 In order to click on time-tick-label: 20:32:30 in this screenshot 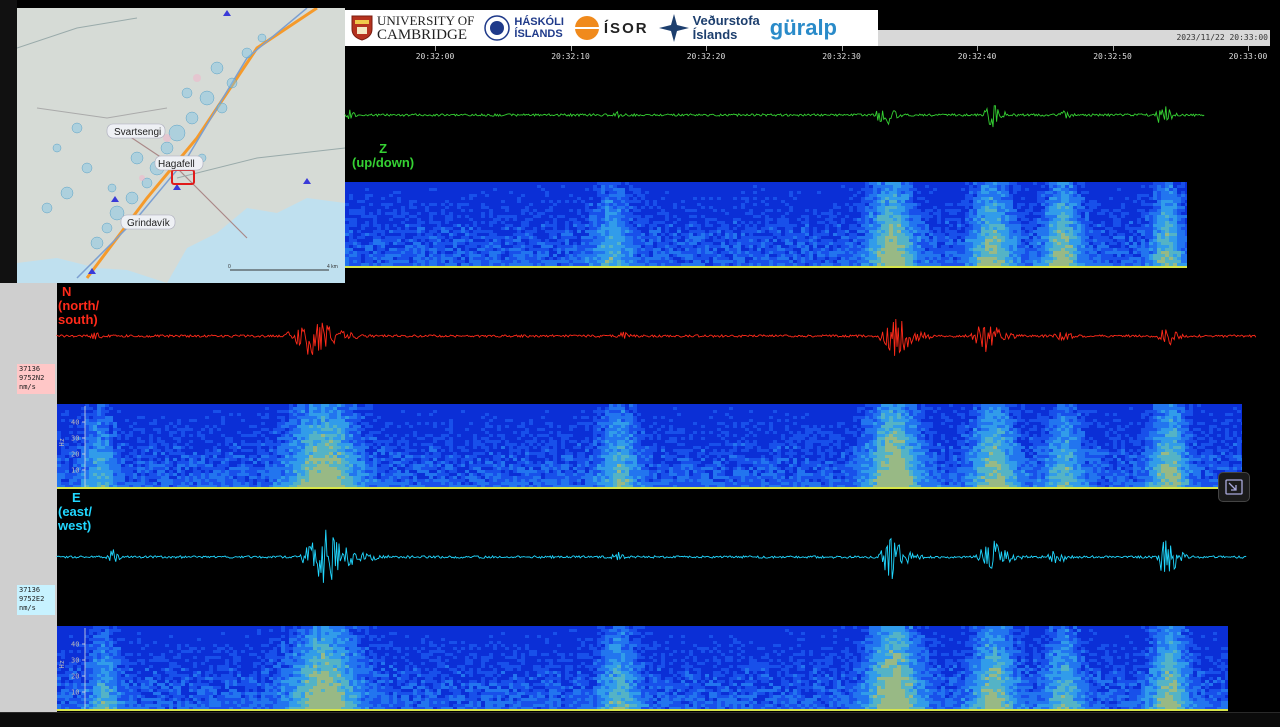, I will do `click(841, 56)`.